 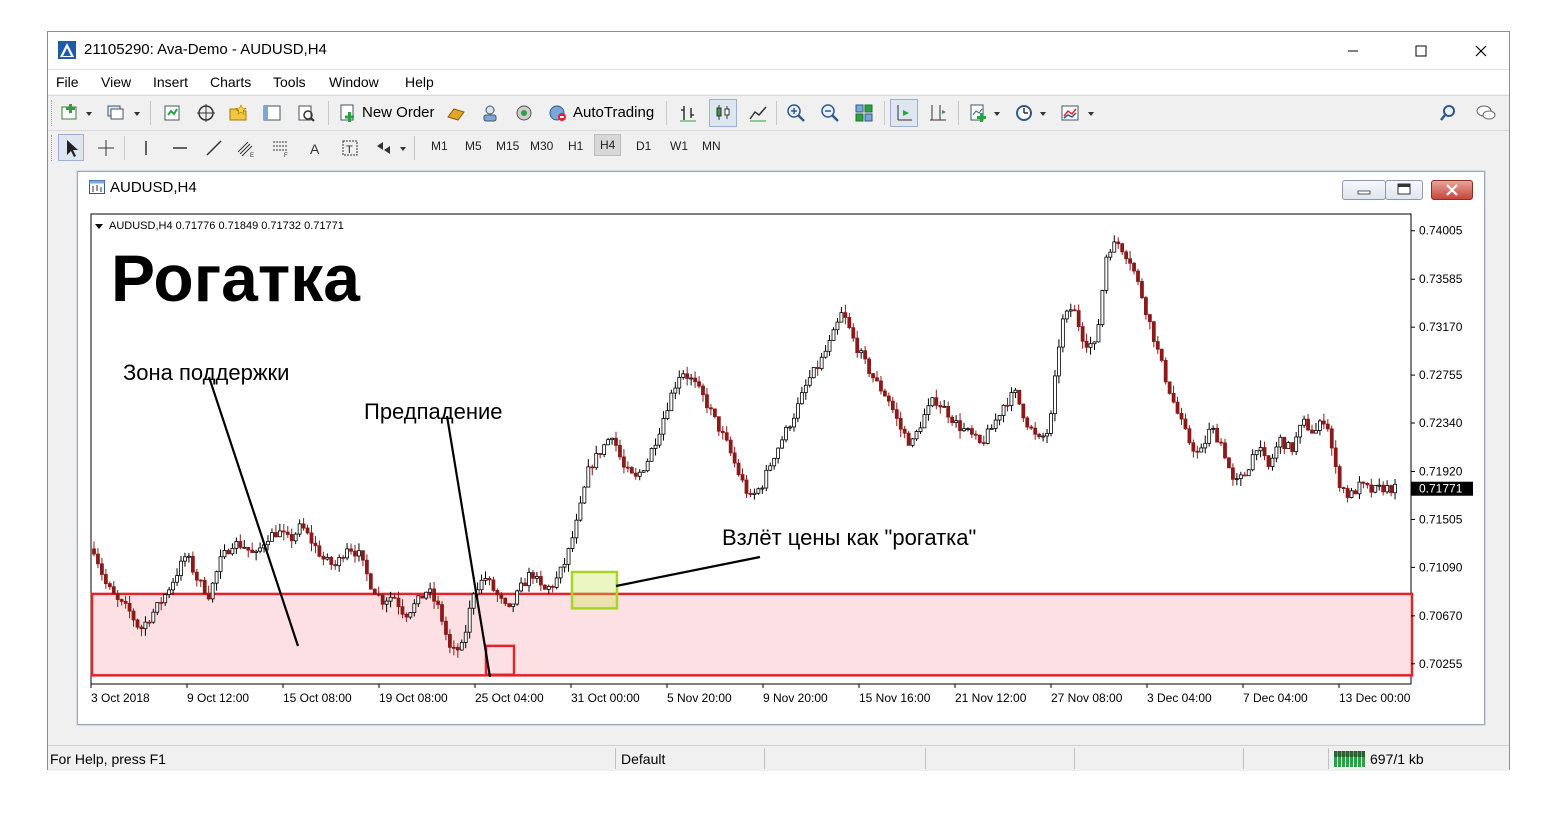 What do you see at coordinates (604, 113) in the screenshot?
I see `autotrading-button: AutoTrading` at bounding box center [604, 113].